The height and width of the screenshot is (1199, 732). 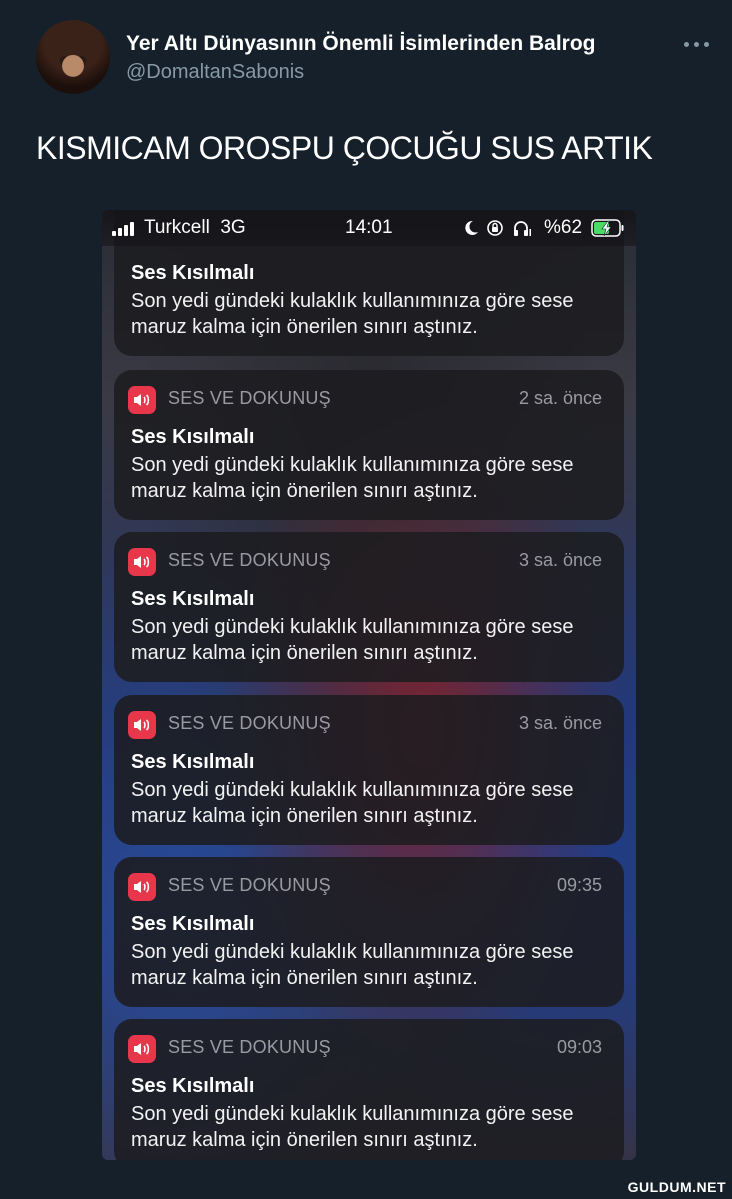 What do you see at coordinates (471, 227) in the screenshot?
I see `moon-icon` at bounding box center [471, 227].